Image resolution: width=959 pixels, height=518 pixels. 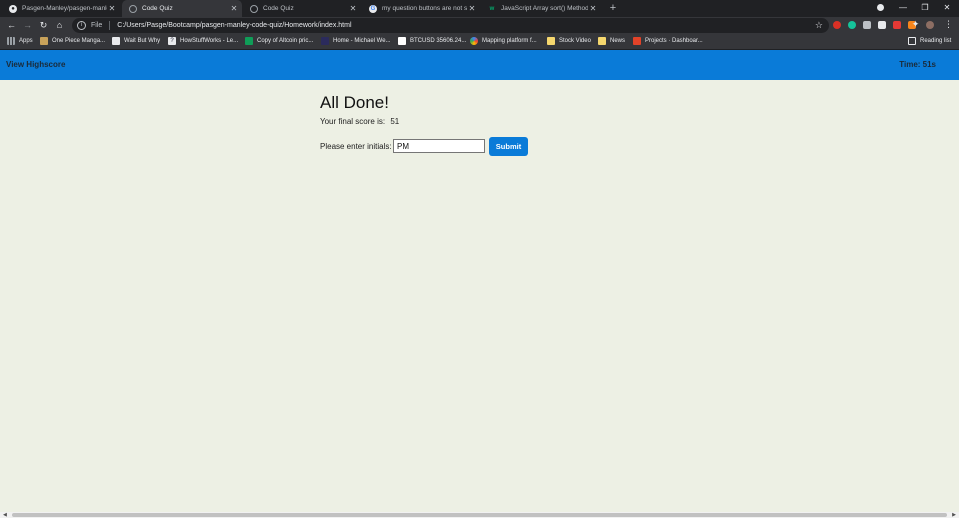 What do you see at coordinates (353, 121) in the screenshot?
I see `final-score-label: Your final score is:` at bounding box center [353, 121].